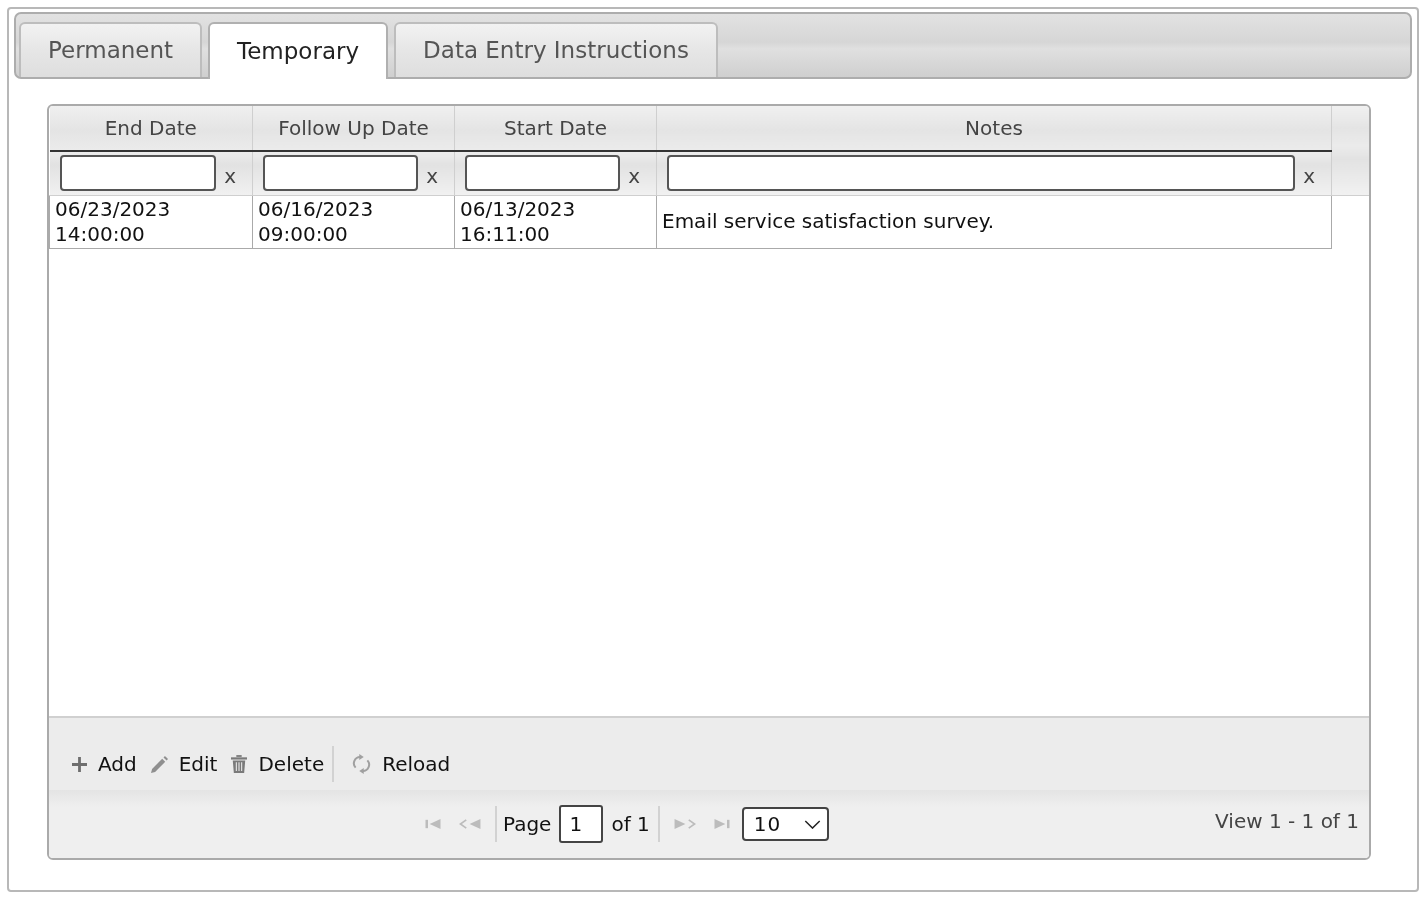 Image resolution: width=1426 pixels, height=900 pixels. Describe the element at coordinates (184, 764) in the screenshot. I see `edit-button: Edit` at that location.